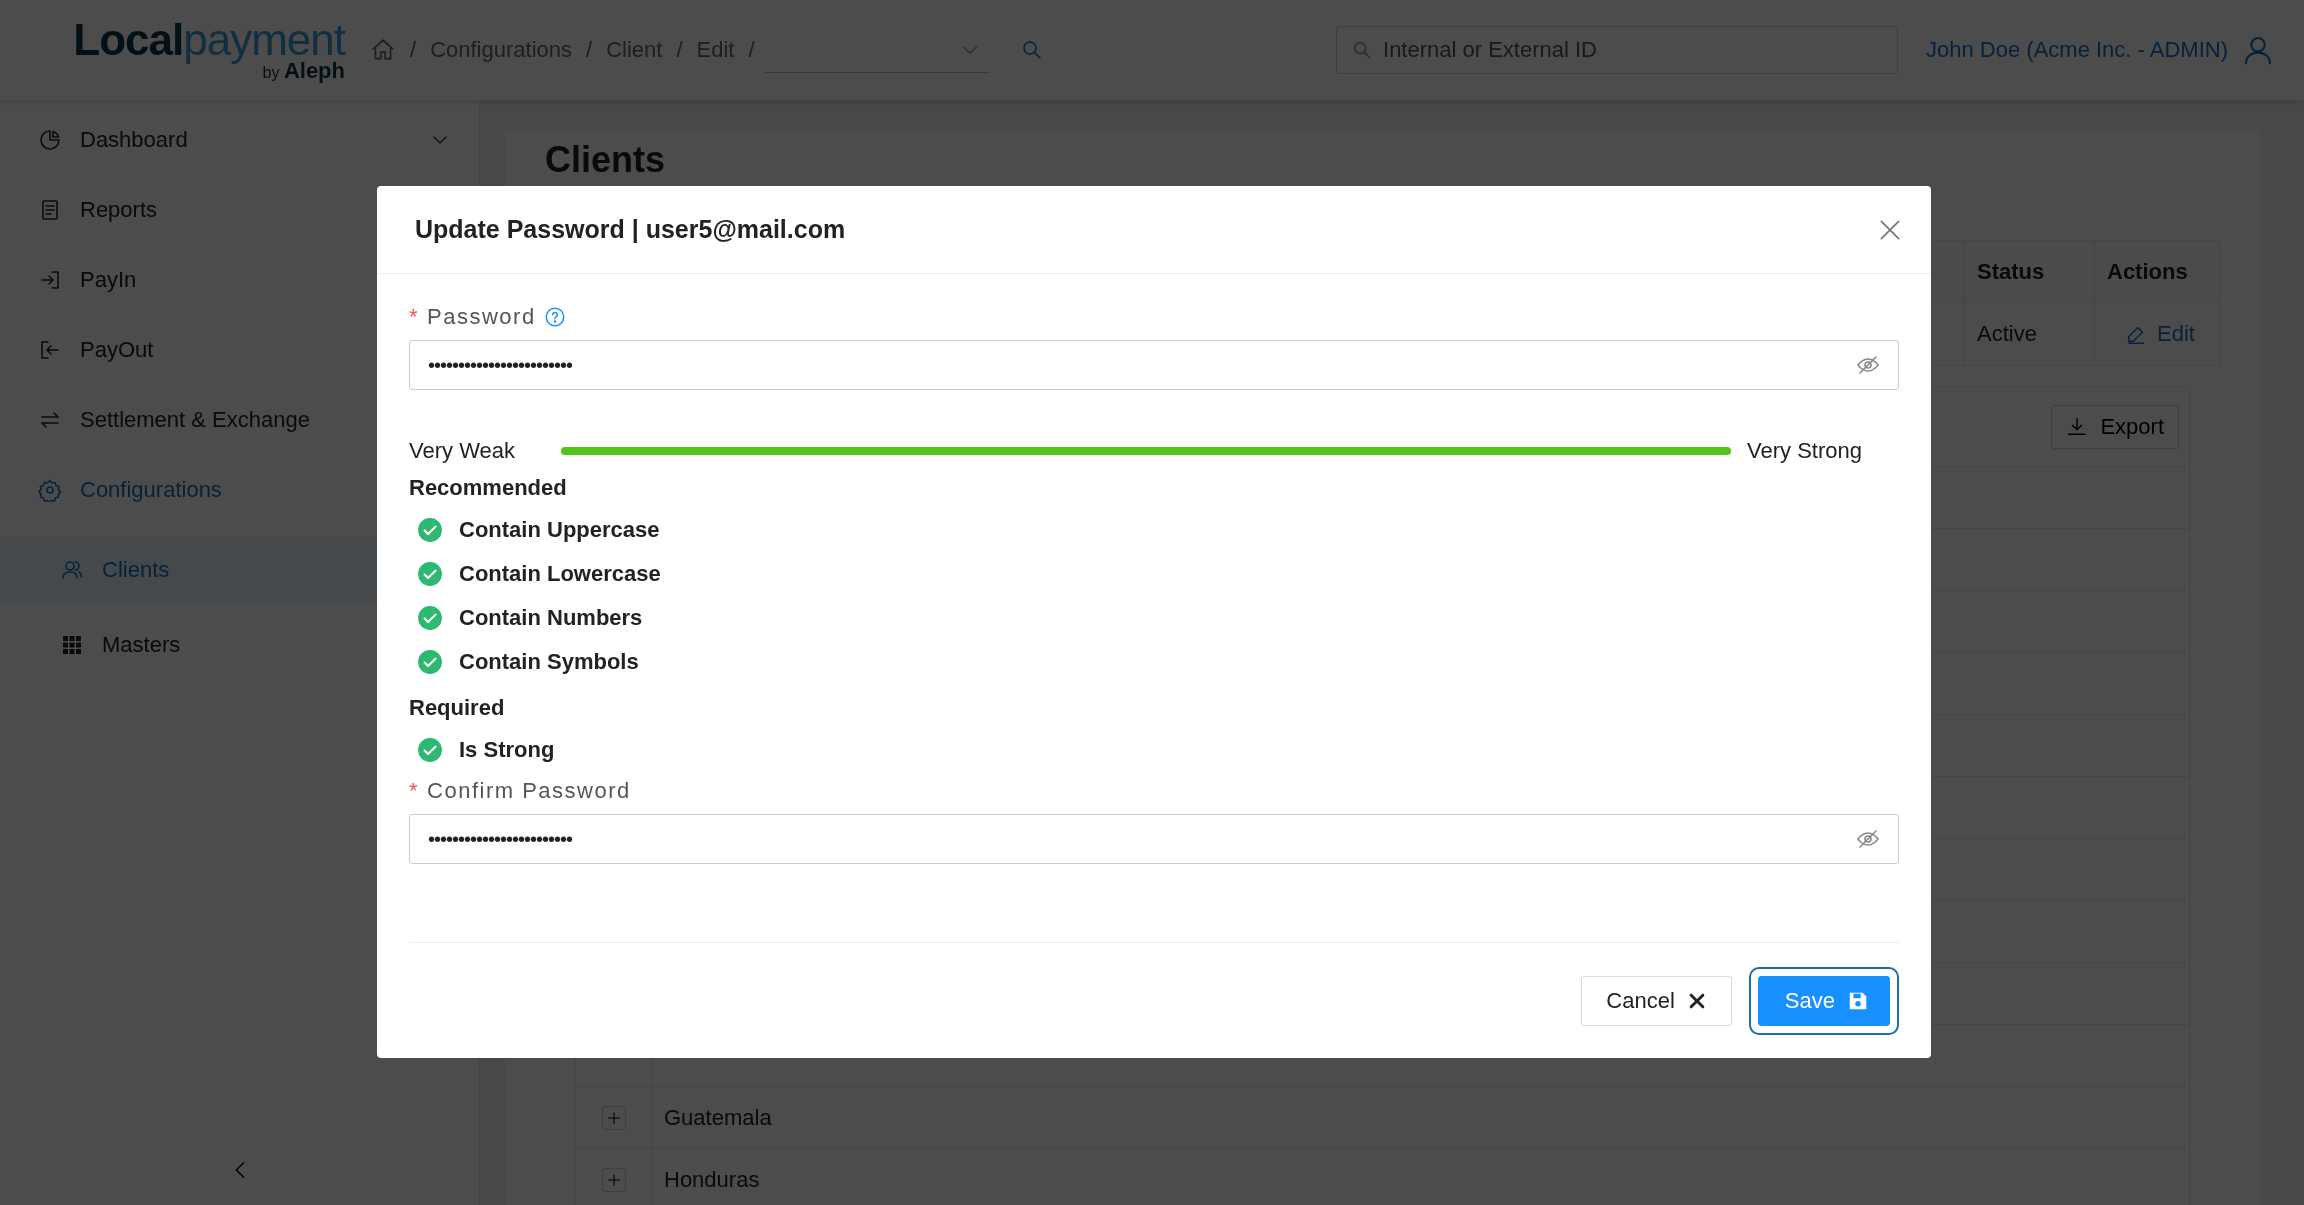 The width and height of the screenshot is (2304, 1205). What do you see at coordinates (560, 574) in the screenshot?
I see `requirement-text: Contain Lowercase` at bounding box center [560, 574].